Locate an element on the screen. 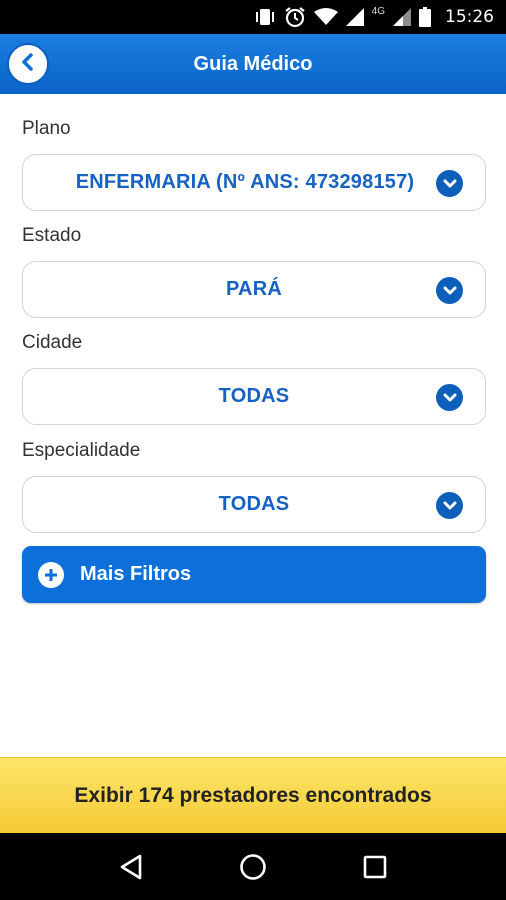 The image size is (506, 900). wifi-icon is located at coordinates (325, 17).